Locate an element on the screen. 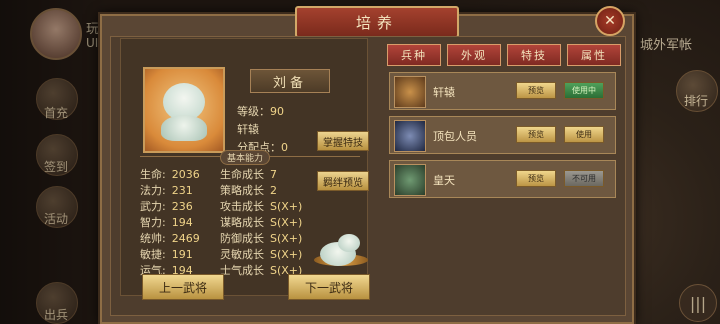 The height and width of the screenshot is (324, 720). tab-attributes: 属性 is located at coordinates (594, 55).